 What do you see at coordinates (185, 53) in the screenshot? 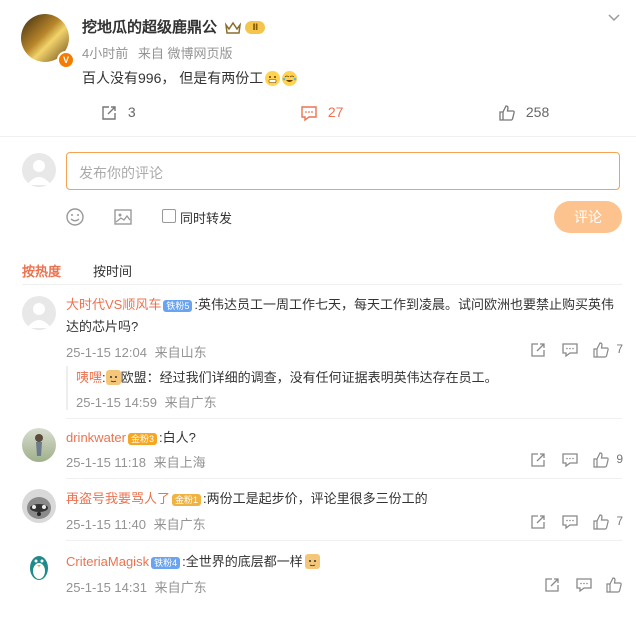
I see `post-source: 来自 微博网页版` at bounding box center [185, 53].